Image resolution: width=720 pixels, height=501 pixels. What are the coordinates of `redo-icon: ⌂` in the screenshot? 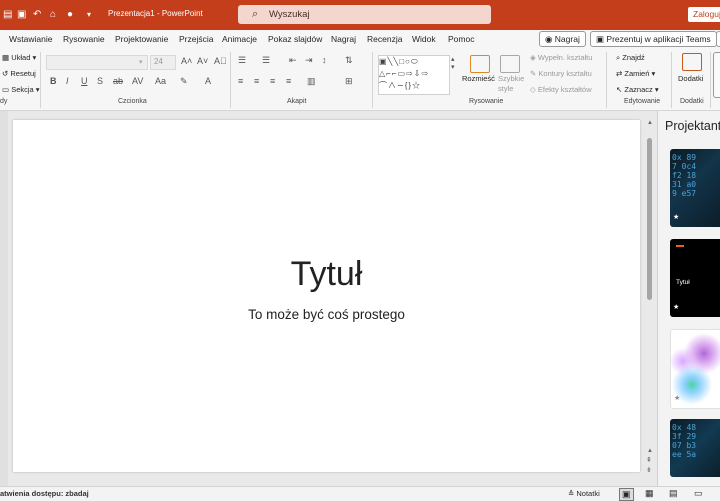 It's located at (53, 15).